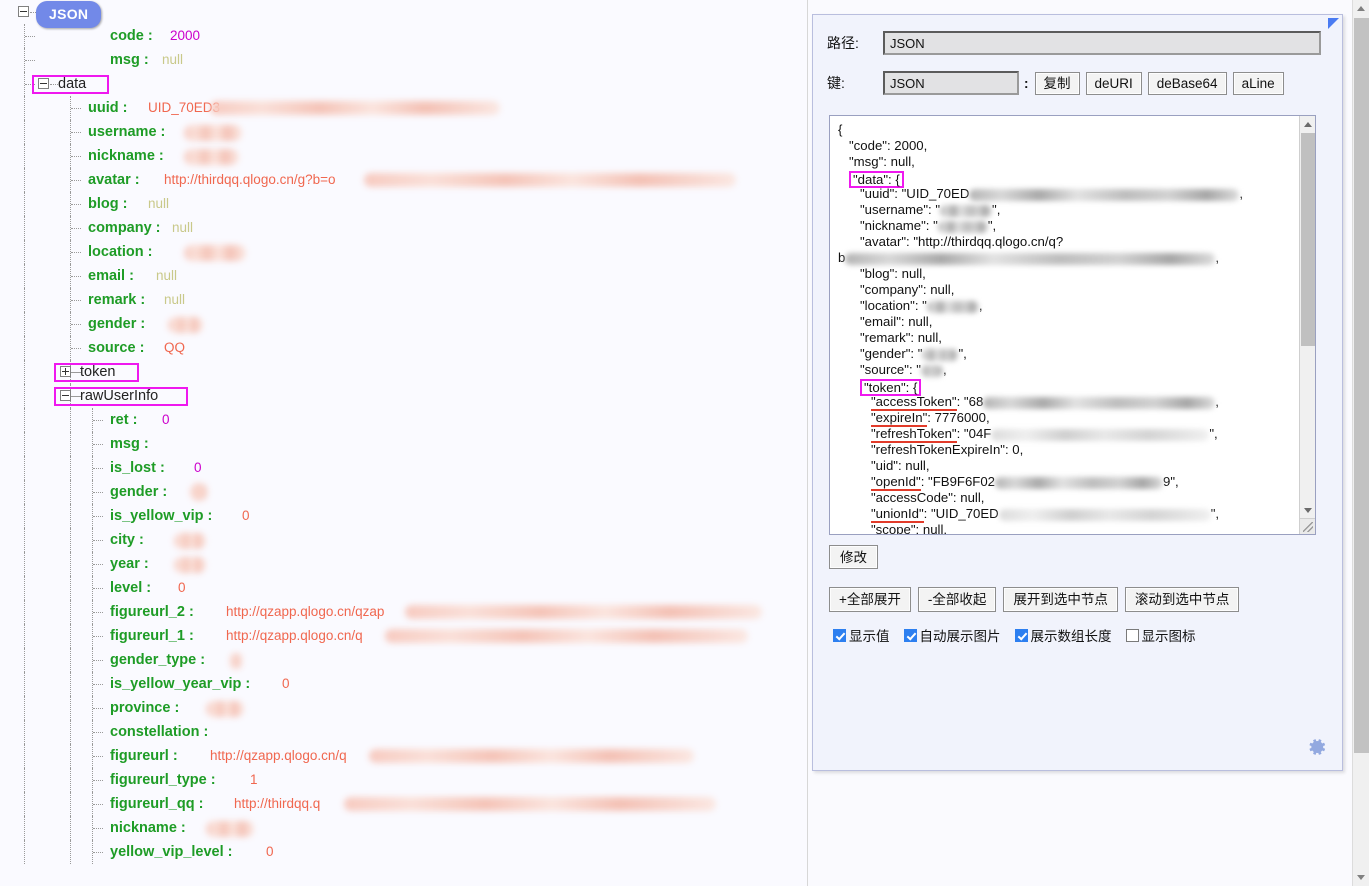 The image size is (1369, 886). I want to click on tree-row: figureurl_type : 1, so click(403, 780).